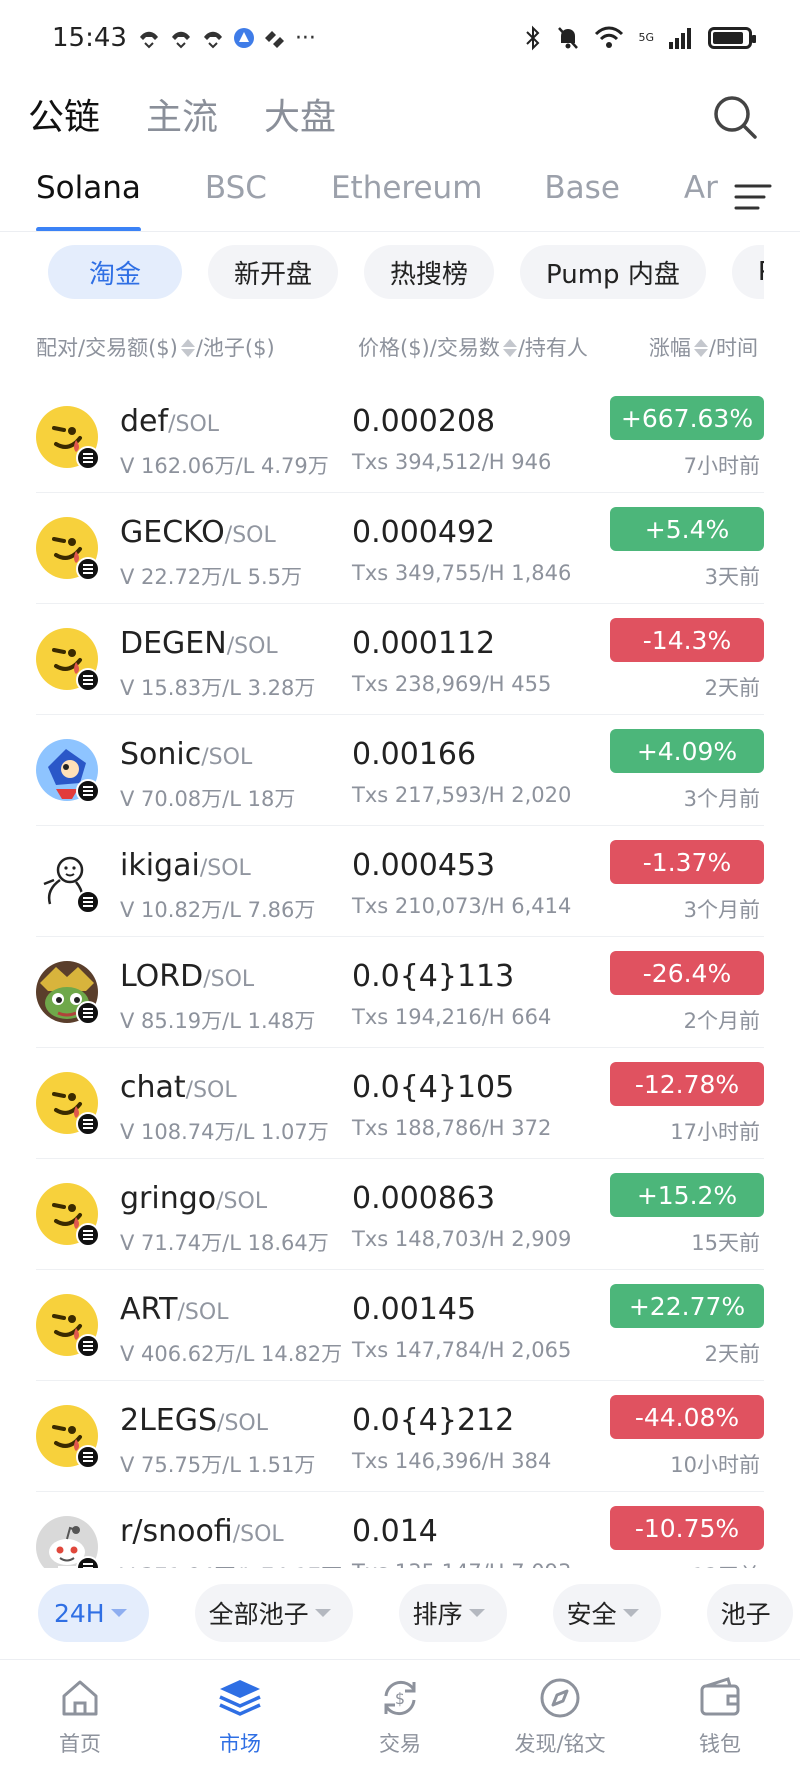 This screenshot has height=1778, width=800. What do you see at coordinates (173, 643) in the screenshot?
I see `token-symbol: DEGEN` at bounding box center [173, 643].